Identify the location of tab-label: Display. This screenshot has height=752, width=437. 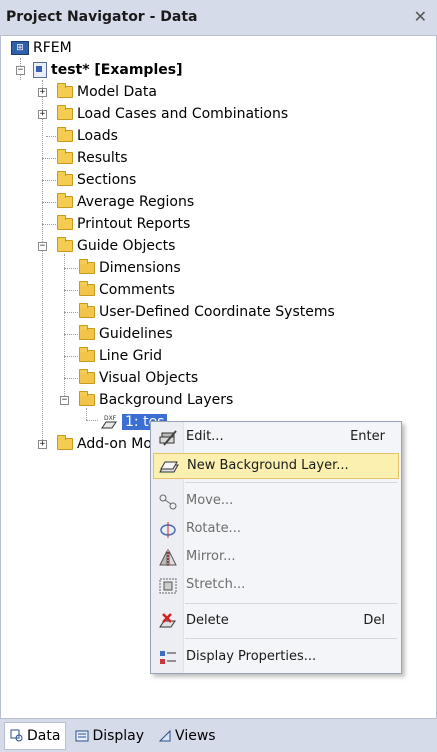
(118, 735).